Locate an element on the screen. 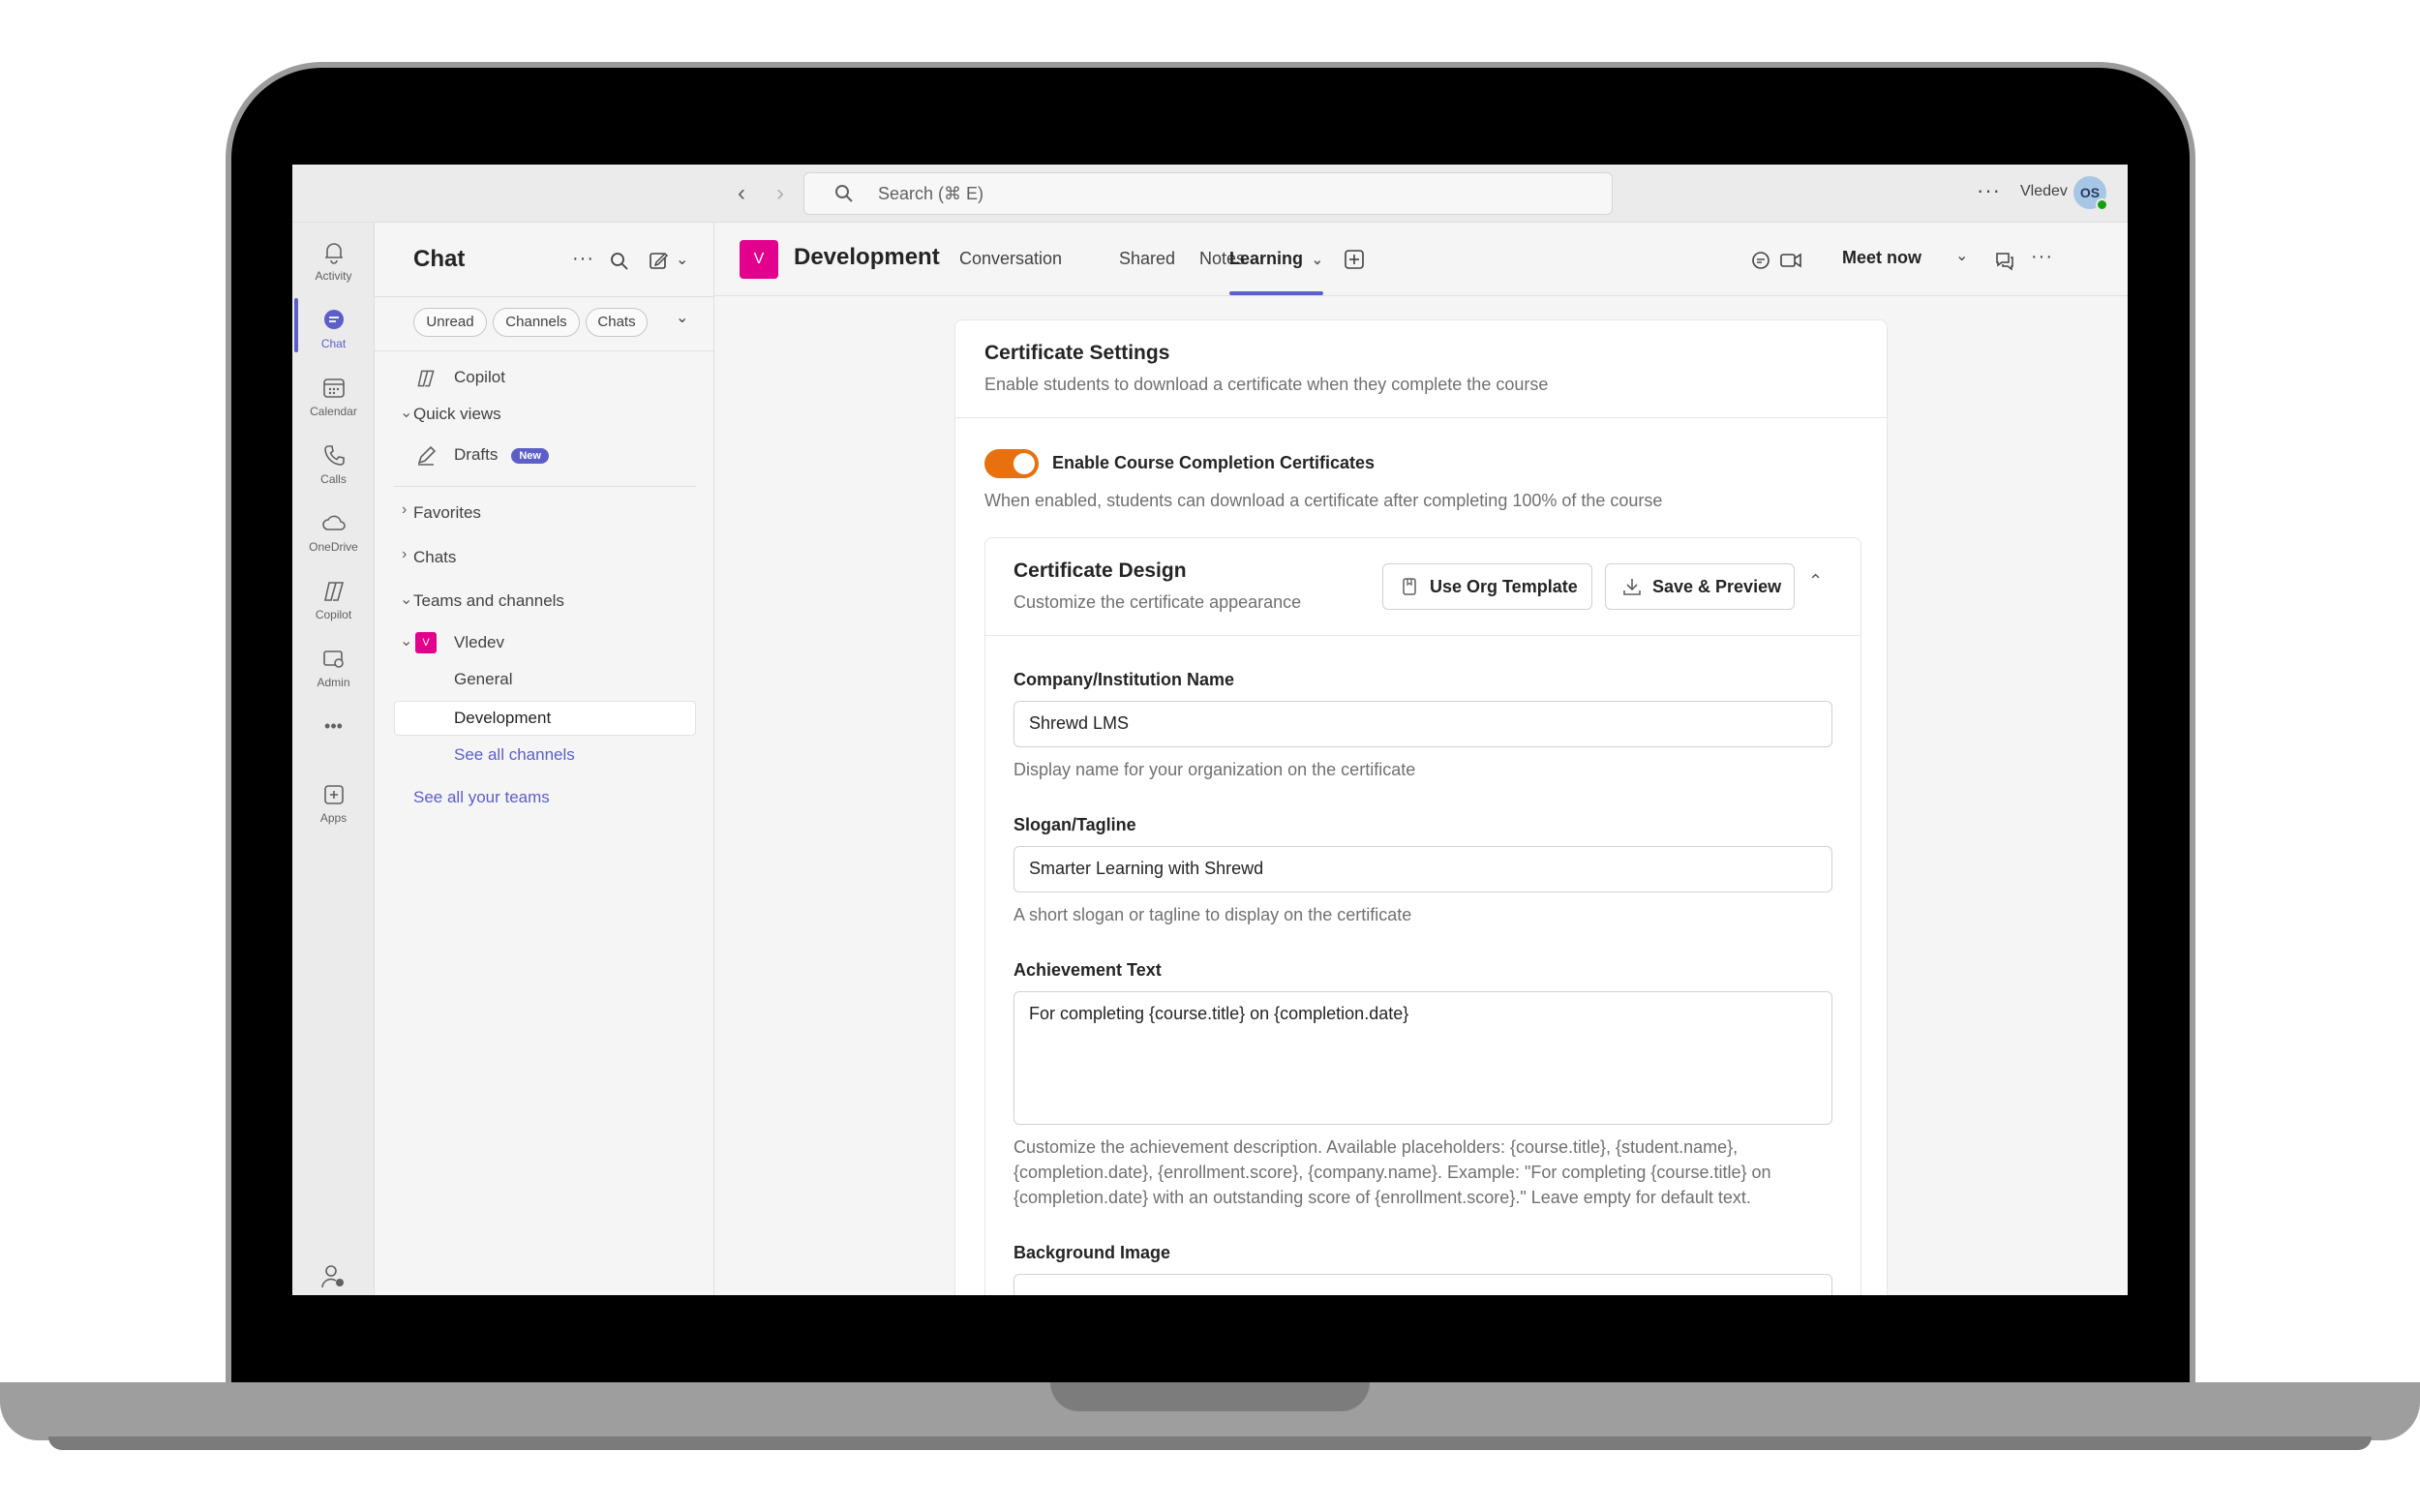 This screenshot has width=2420, height=1512. apps-icon is located at coordinates (333, 794).